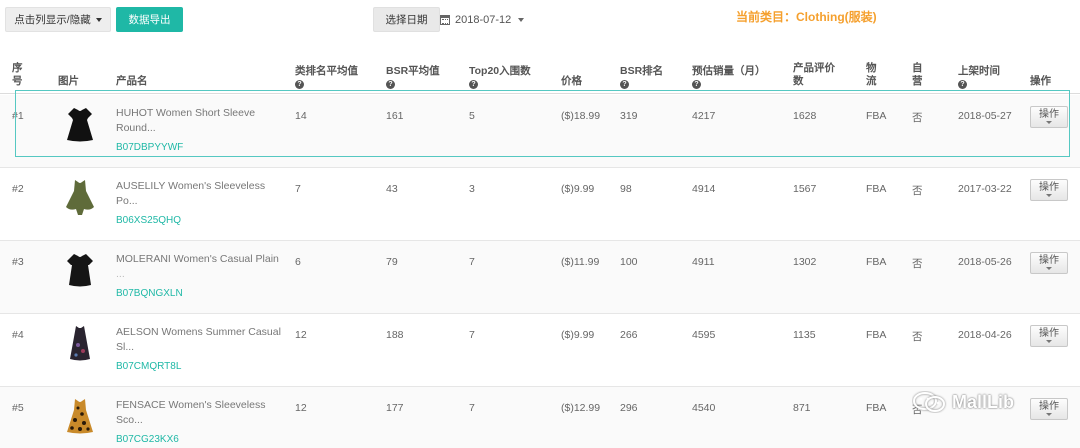 The height and width of the screenshot is (448, 1080). Describe the element at coordinates (148, 366) in the screenshot. I see `asin-link: B07CMQRT8L` at that location.